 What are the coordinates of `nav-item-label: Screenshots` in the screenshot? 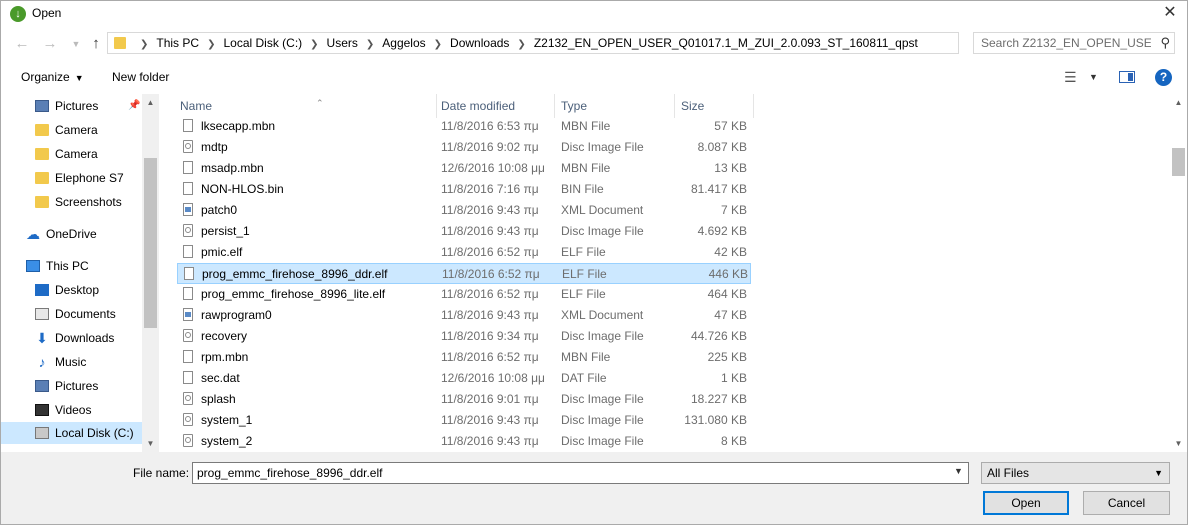 It's located at (88, 202).